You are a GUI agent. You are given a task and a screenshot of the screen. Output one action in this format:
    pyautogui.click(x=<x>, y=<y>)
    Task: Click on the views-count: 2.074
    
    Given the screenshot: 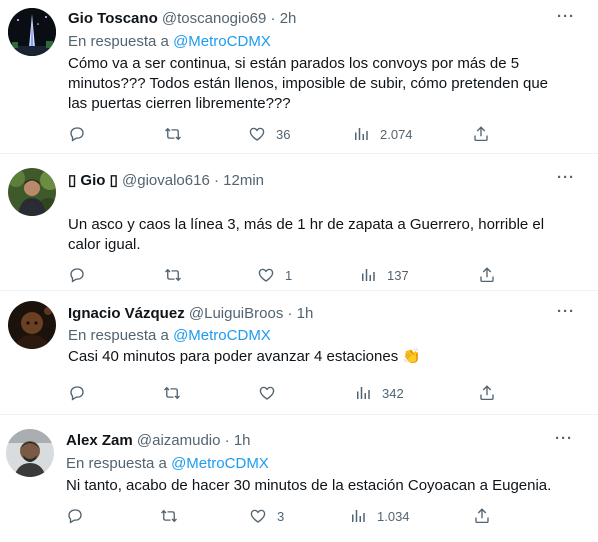 What is the action you would take?
    pyautogui.click(x=396, y=134)
    